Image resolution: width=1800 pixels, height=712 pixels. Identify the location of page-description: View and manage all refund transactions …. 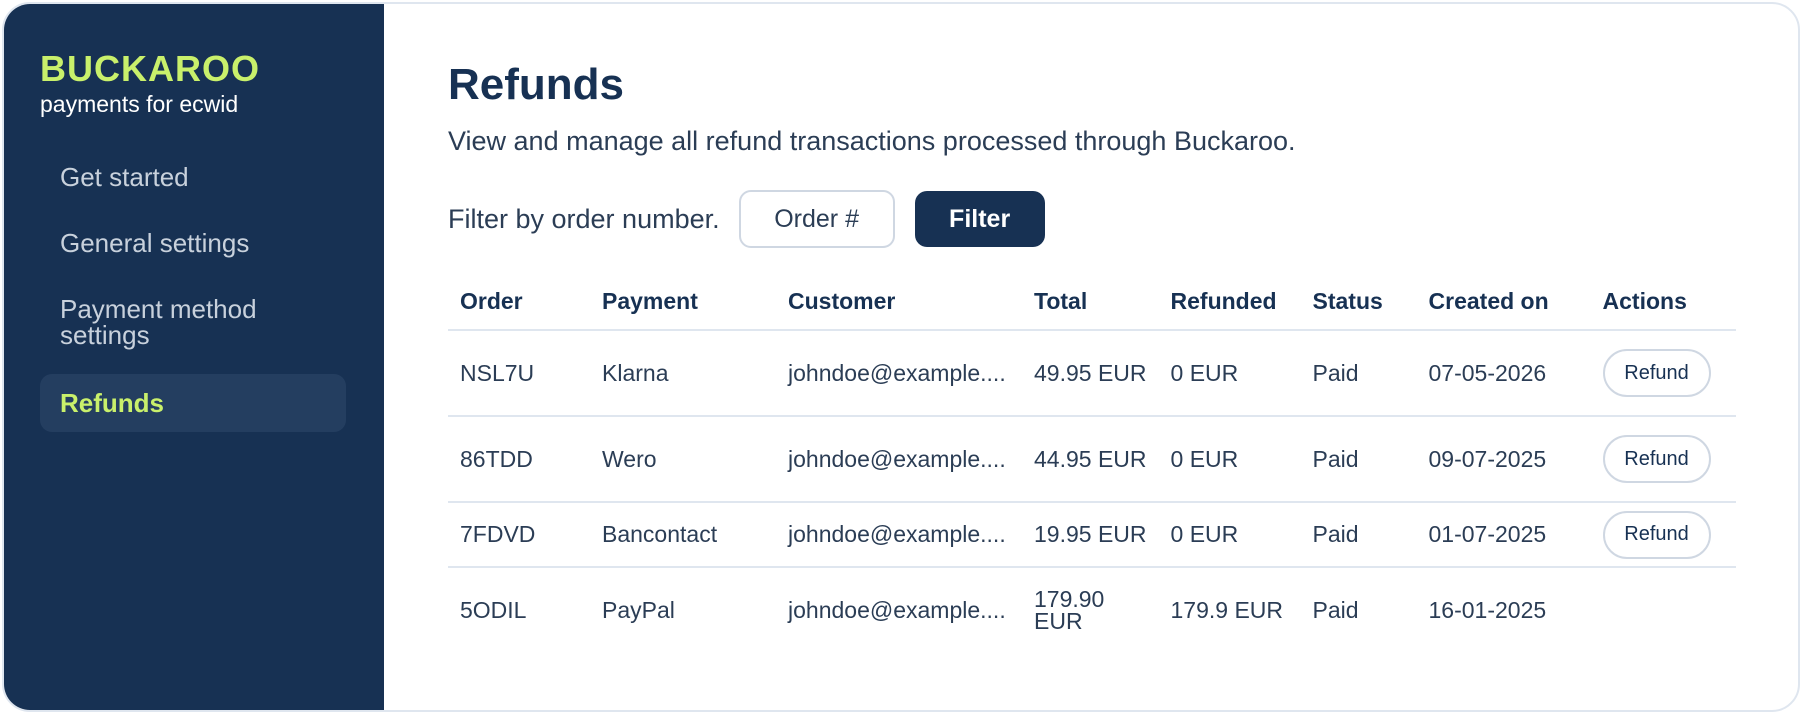
(872, 141).